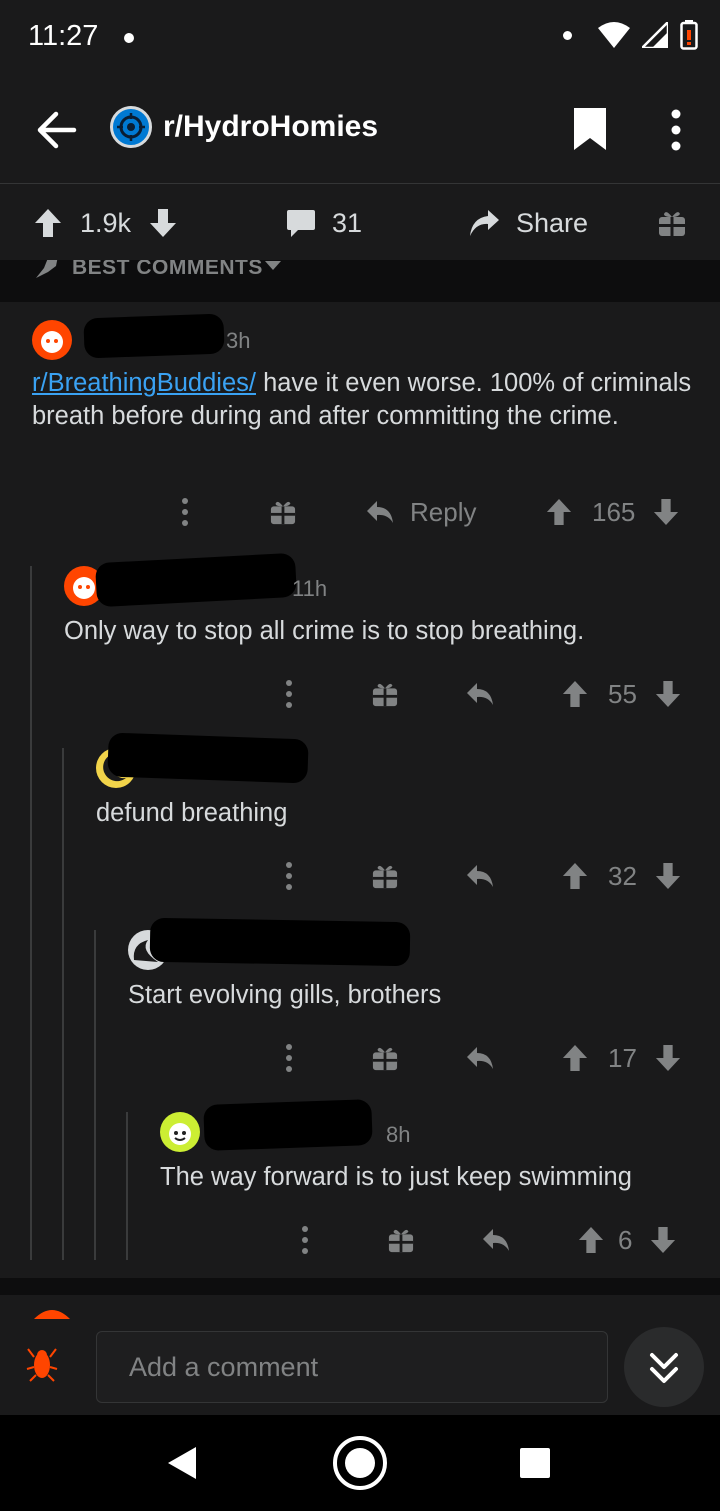  I want to click on comment-score: 165, so click(614, 511).